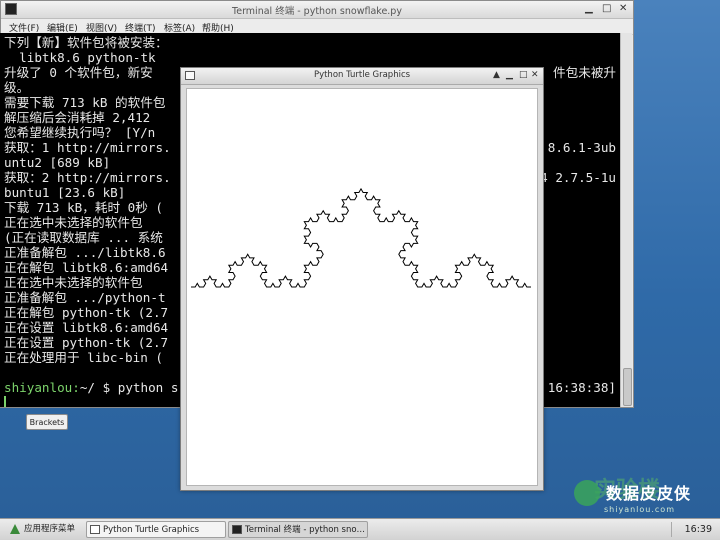 The image size is (720, 540). What do you see at coordinates (86, 42) in the screenshot?
I see `terminal-line: 下列【新】软件包将被安装：` at bounding box center [86, 42].